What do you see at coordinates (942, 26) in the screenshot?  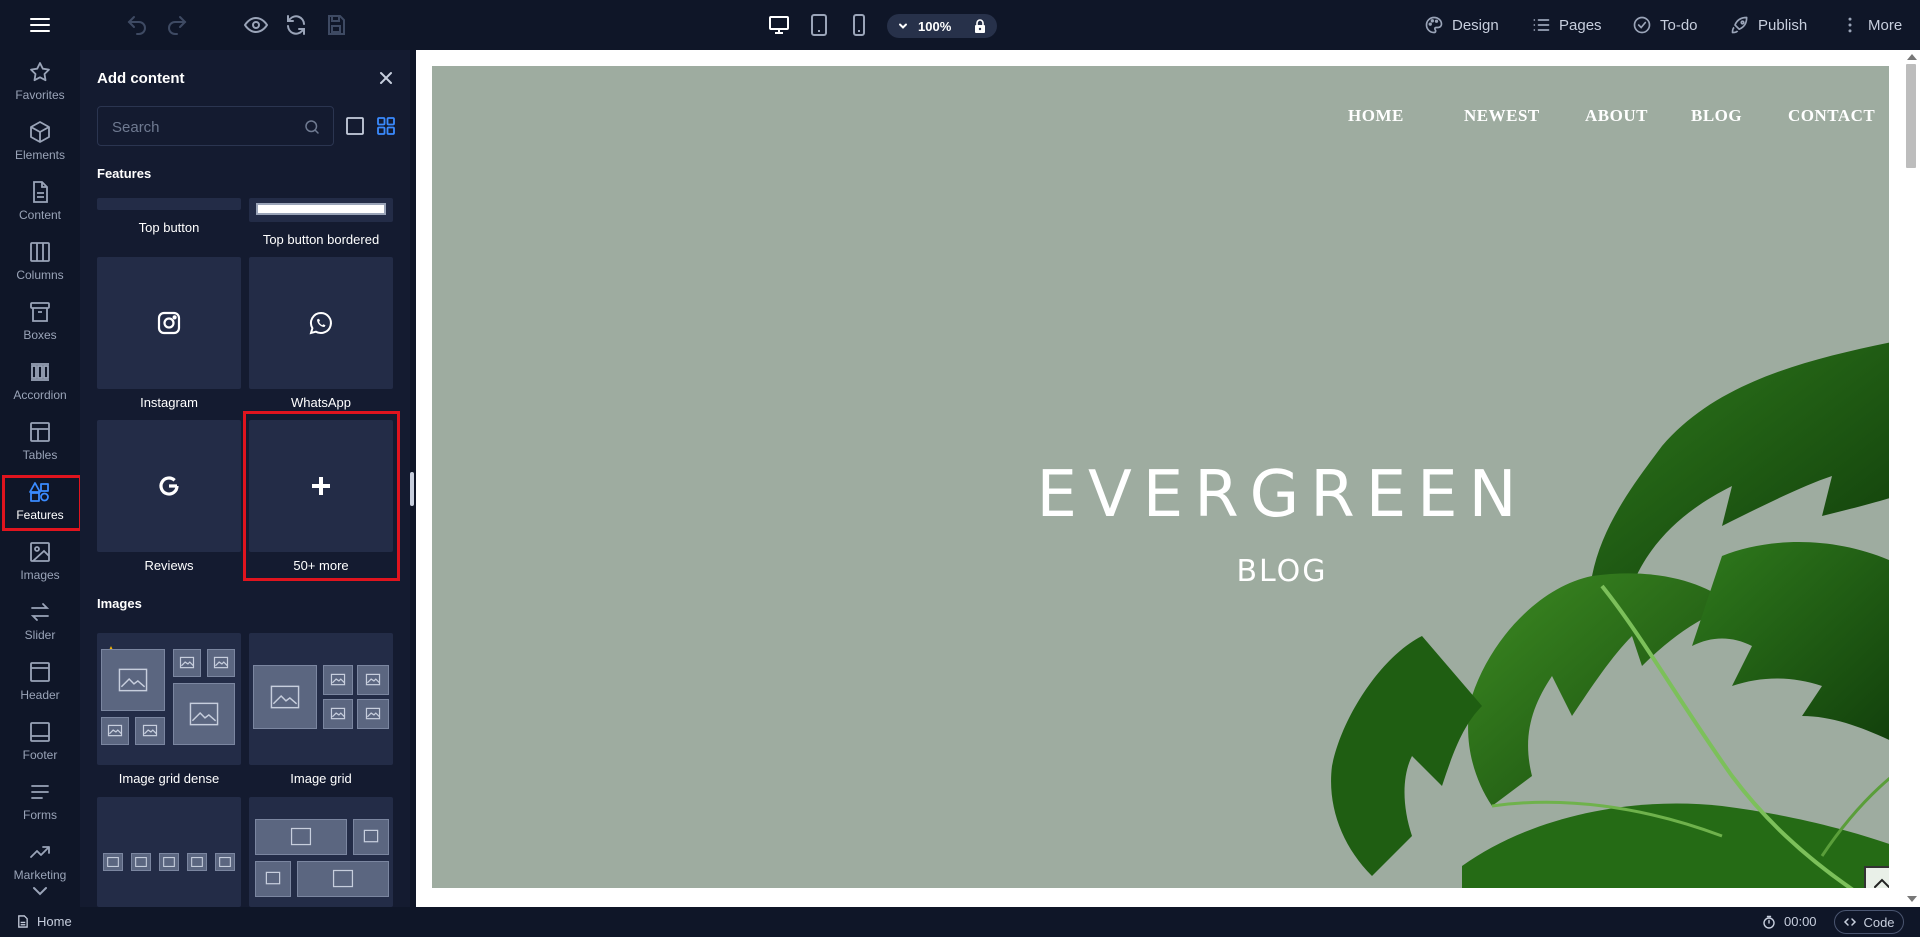 I see `zoom-control: 100%` at bounding box center [942, 26].